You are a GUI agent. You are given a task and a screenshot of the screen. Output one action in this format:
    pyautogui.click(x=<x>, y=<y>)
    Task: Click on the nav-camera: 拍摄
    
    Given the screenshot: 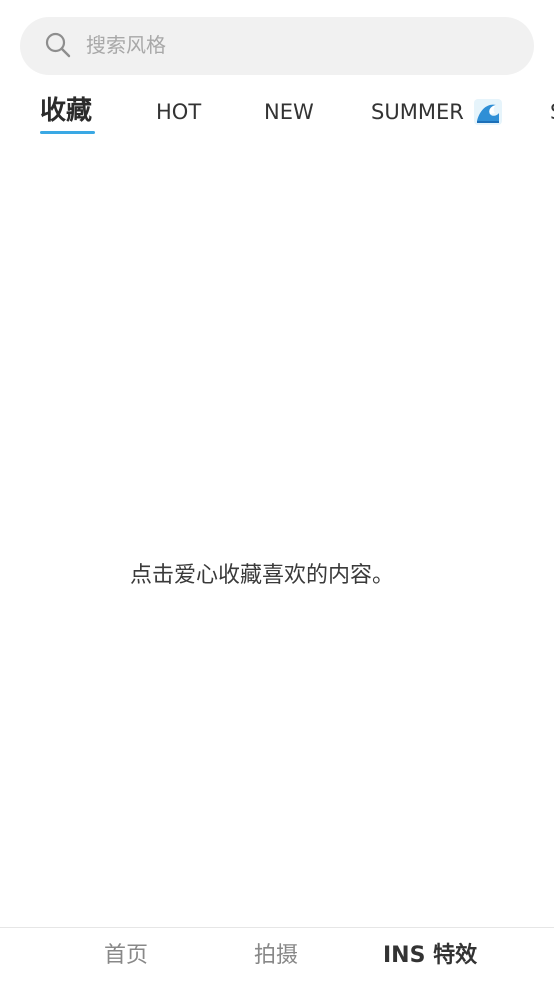 What is the action you would take?
    pyautogui.click(x=276, y=956)
    